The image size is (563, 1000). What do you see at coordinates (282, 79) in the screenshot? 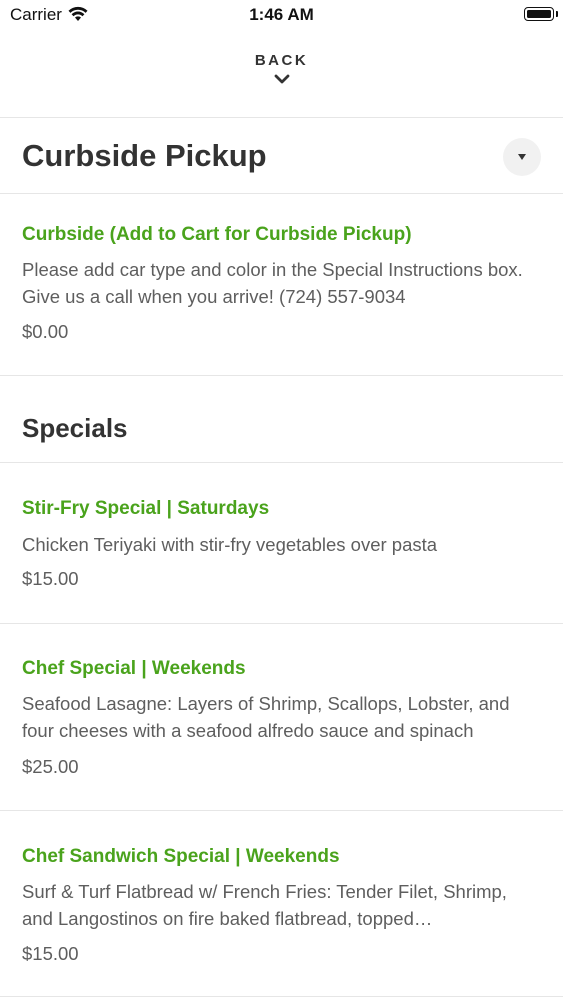
I see `chevron-down-icon` at bounding box center [282, 79].